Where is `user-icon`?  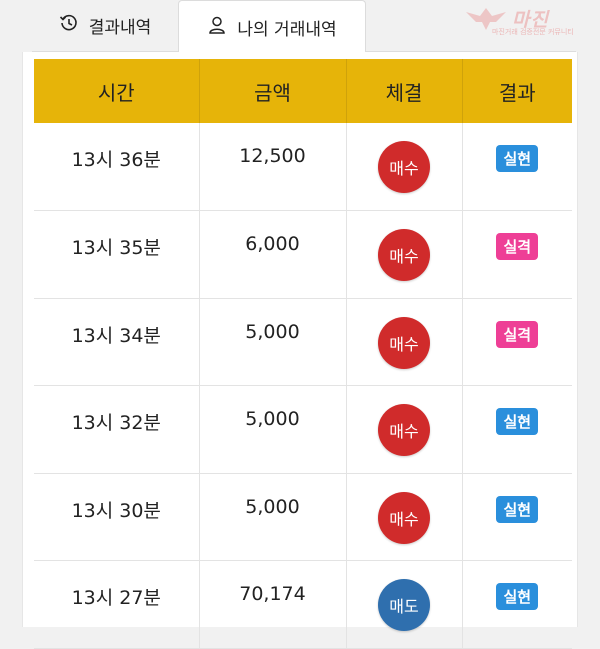
user-icon is located at coordinates (222, 27).